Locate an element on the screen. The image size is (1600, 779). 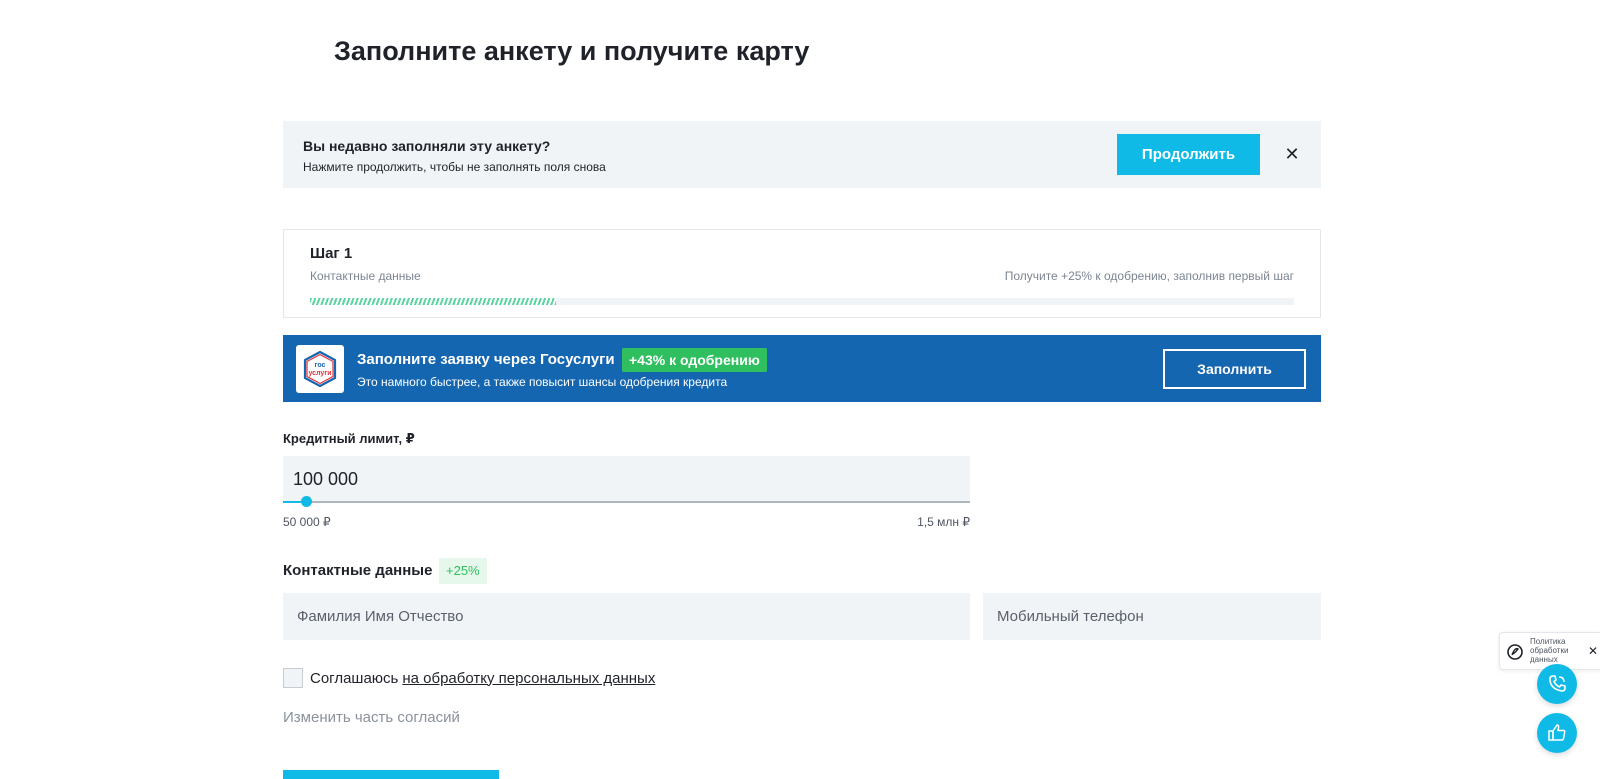
change-consent-link: Изменить часть согласий is located at coordinates (371, 717).